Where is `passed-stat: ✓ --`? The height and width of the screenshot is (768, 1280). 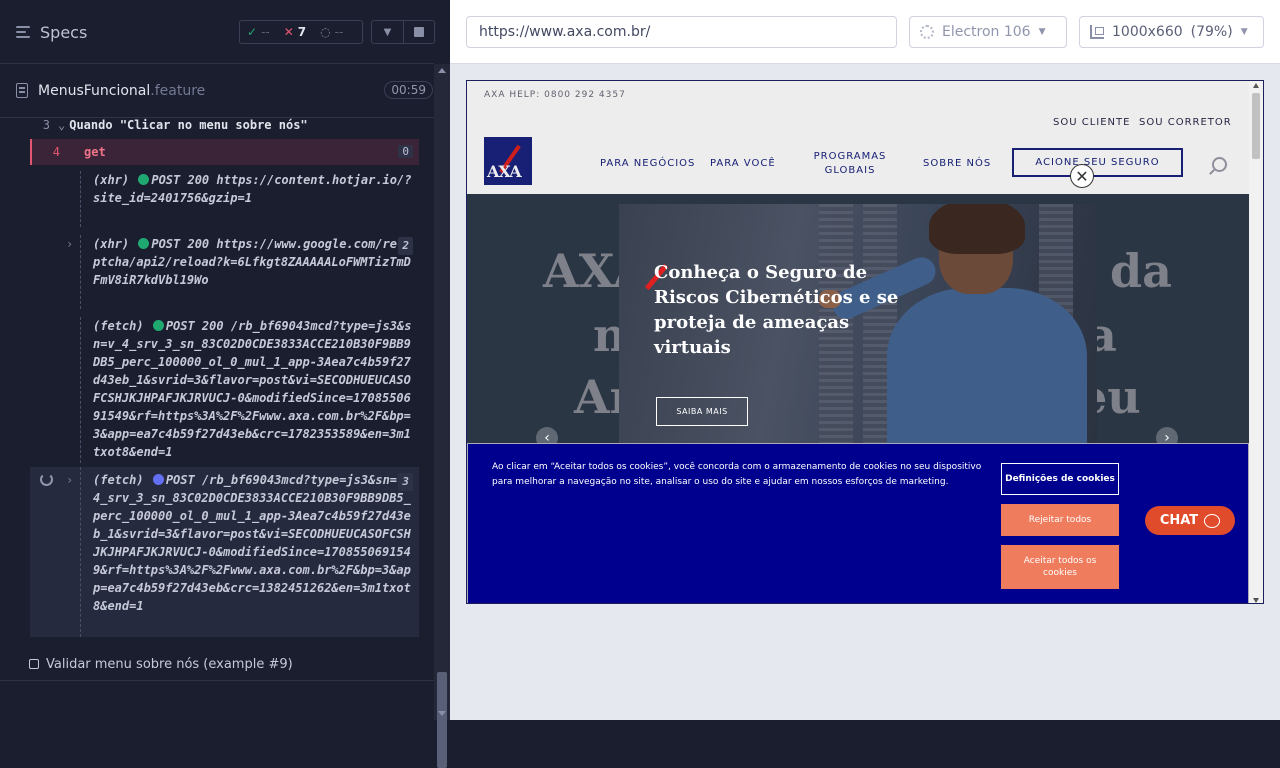 passed-stat: ✓ -- is located at coordinates (258, 32).